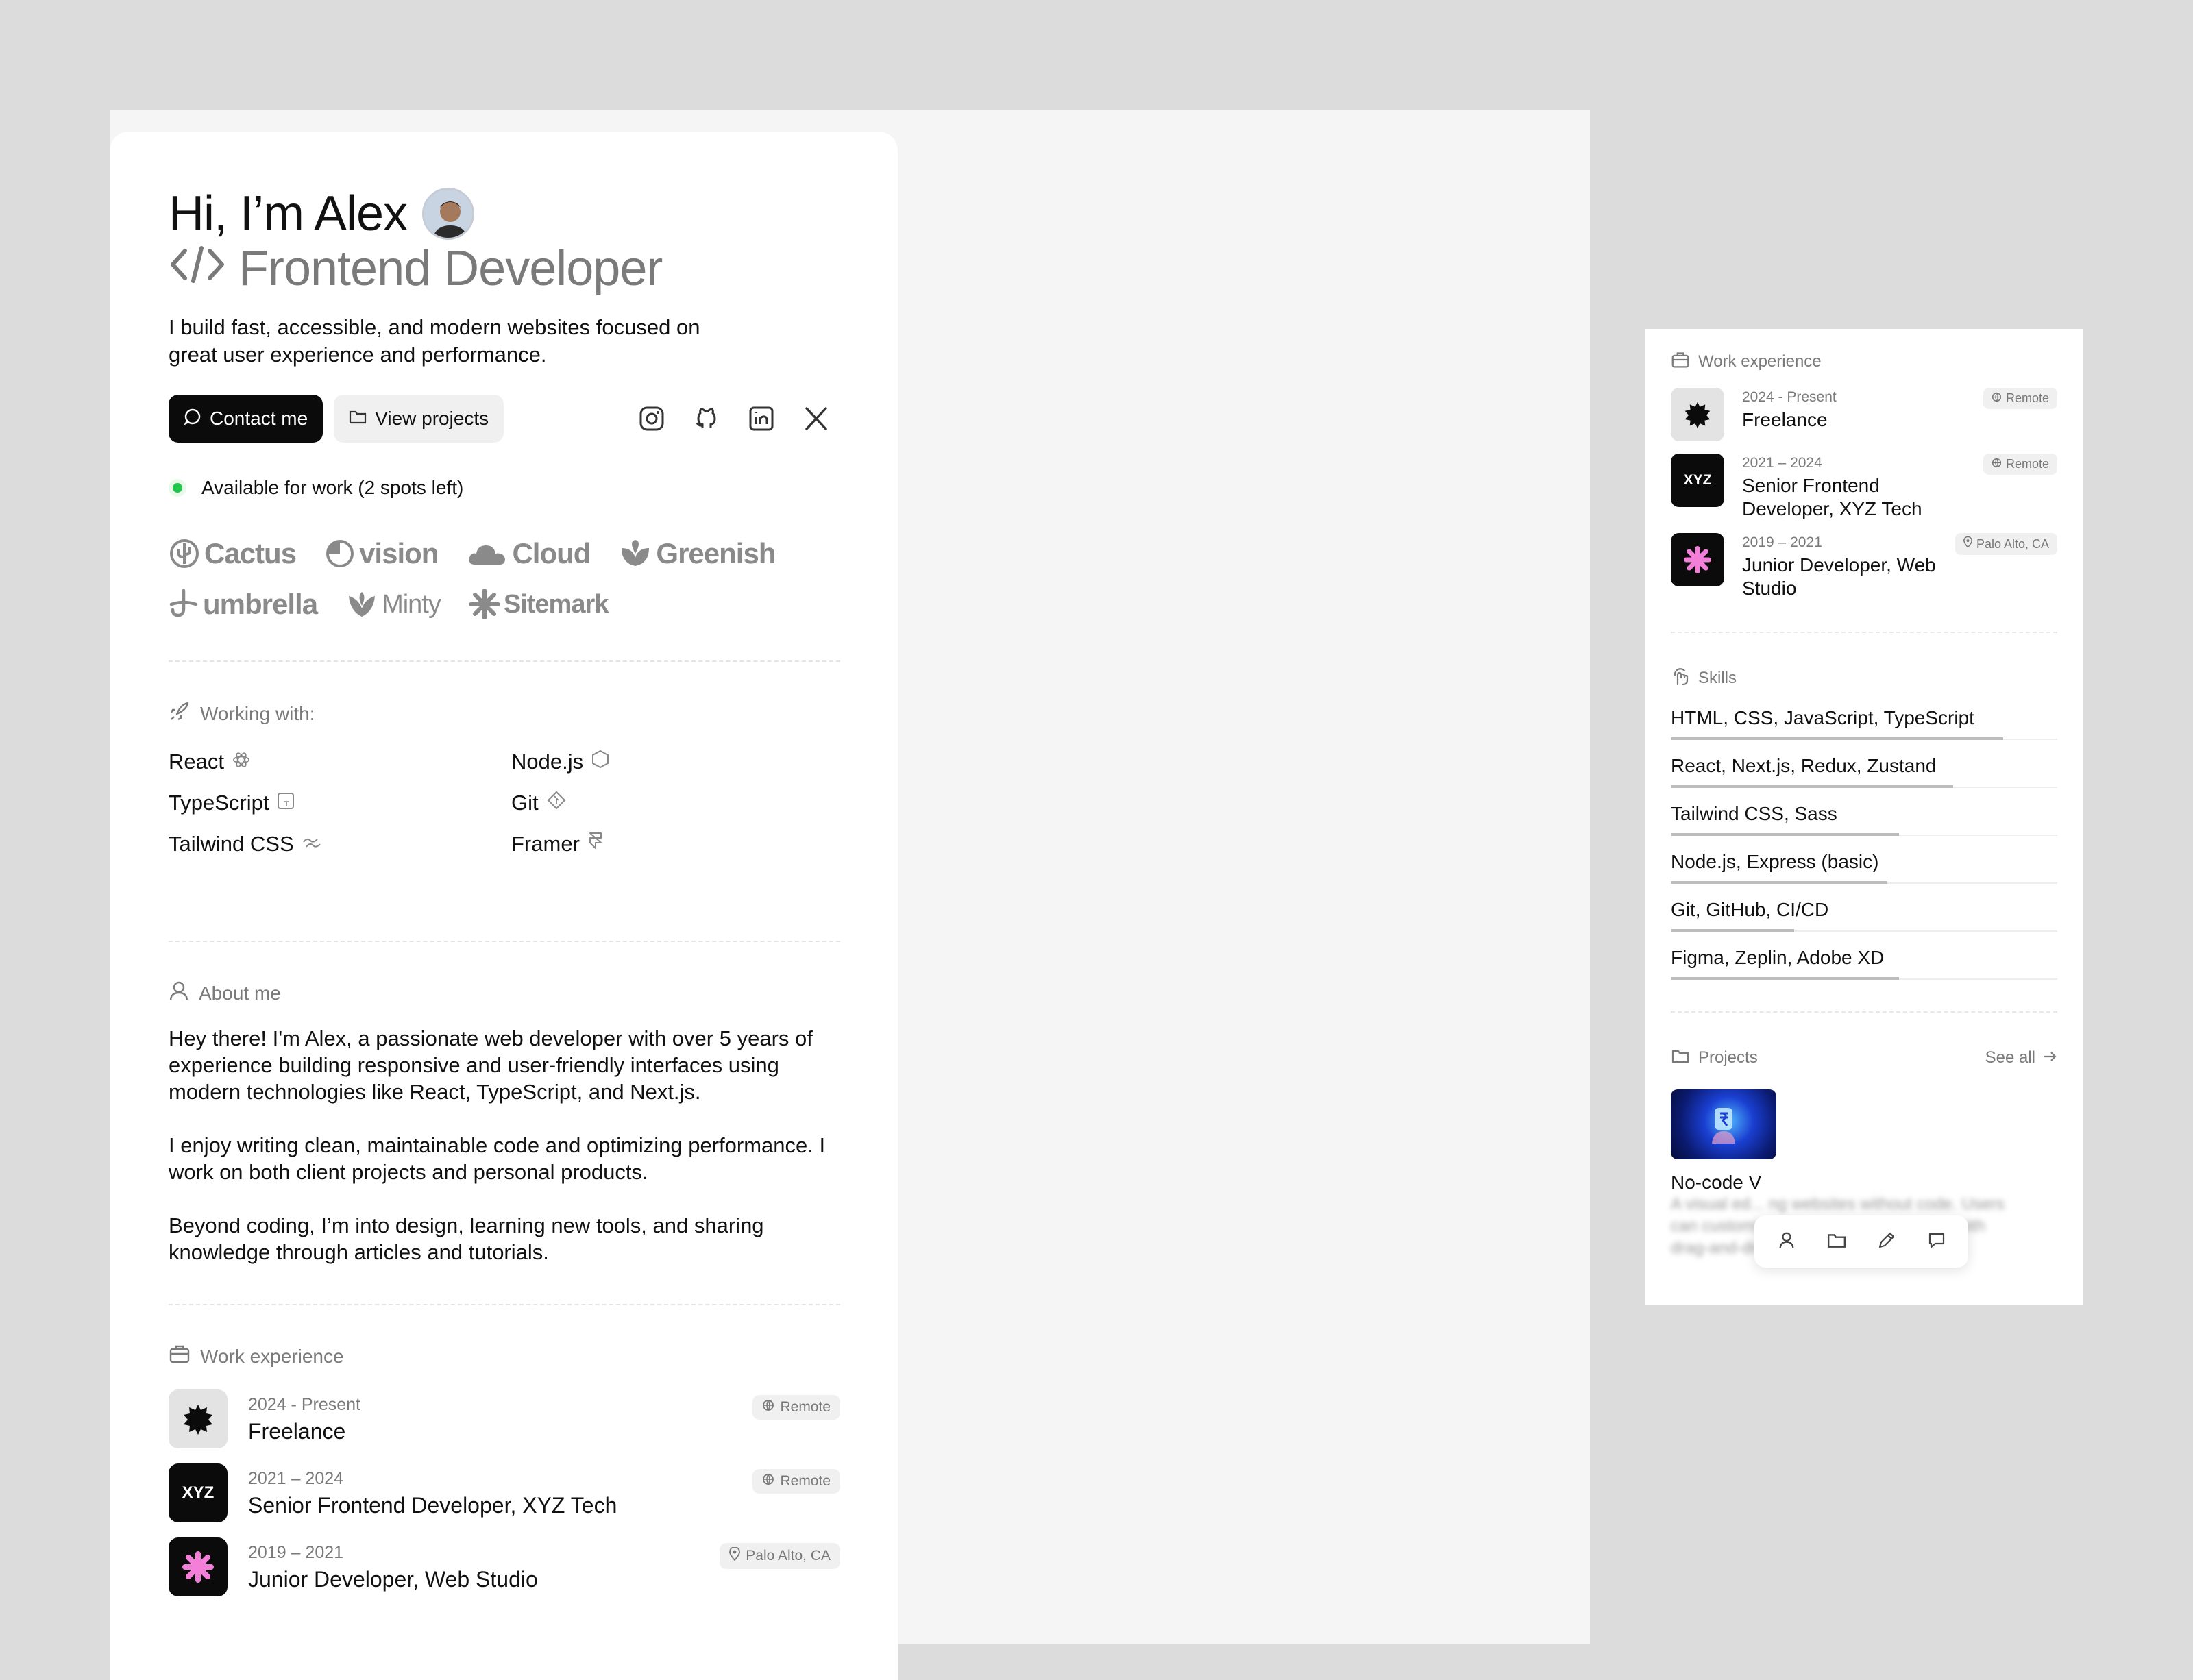  Describe the element at coordinates (1864, 912) in the screenshot. I see `skill-item: Git, GitHub, CI/CD` at that location.